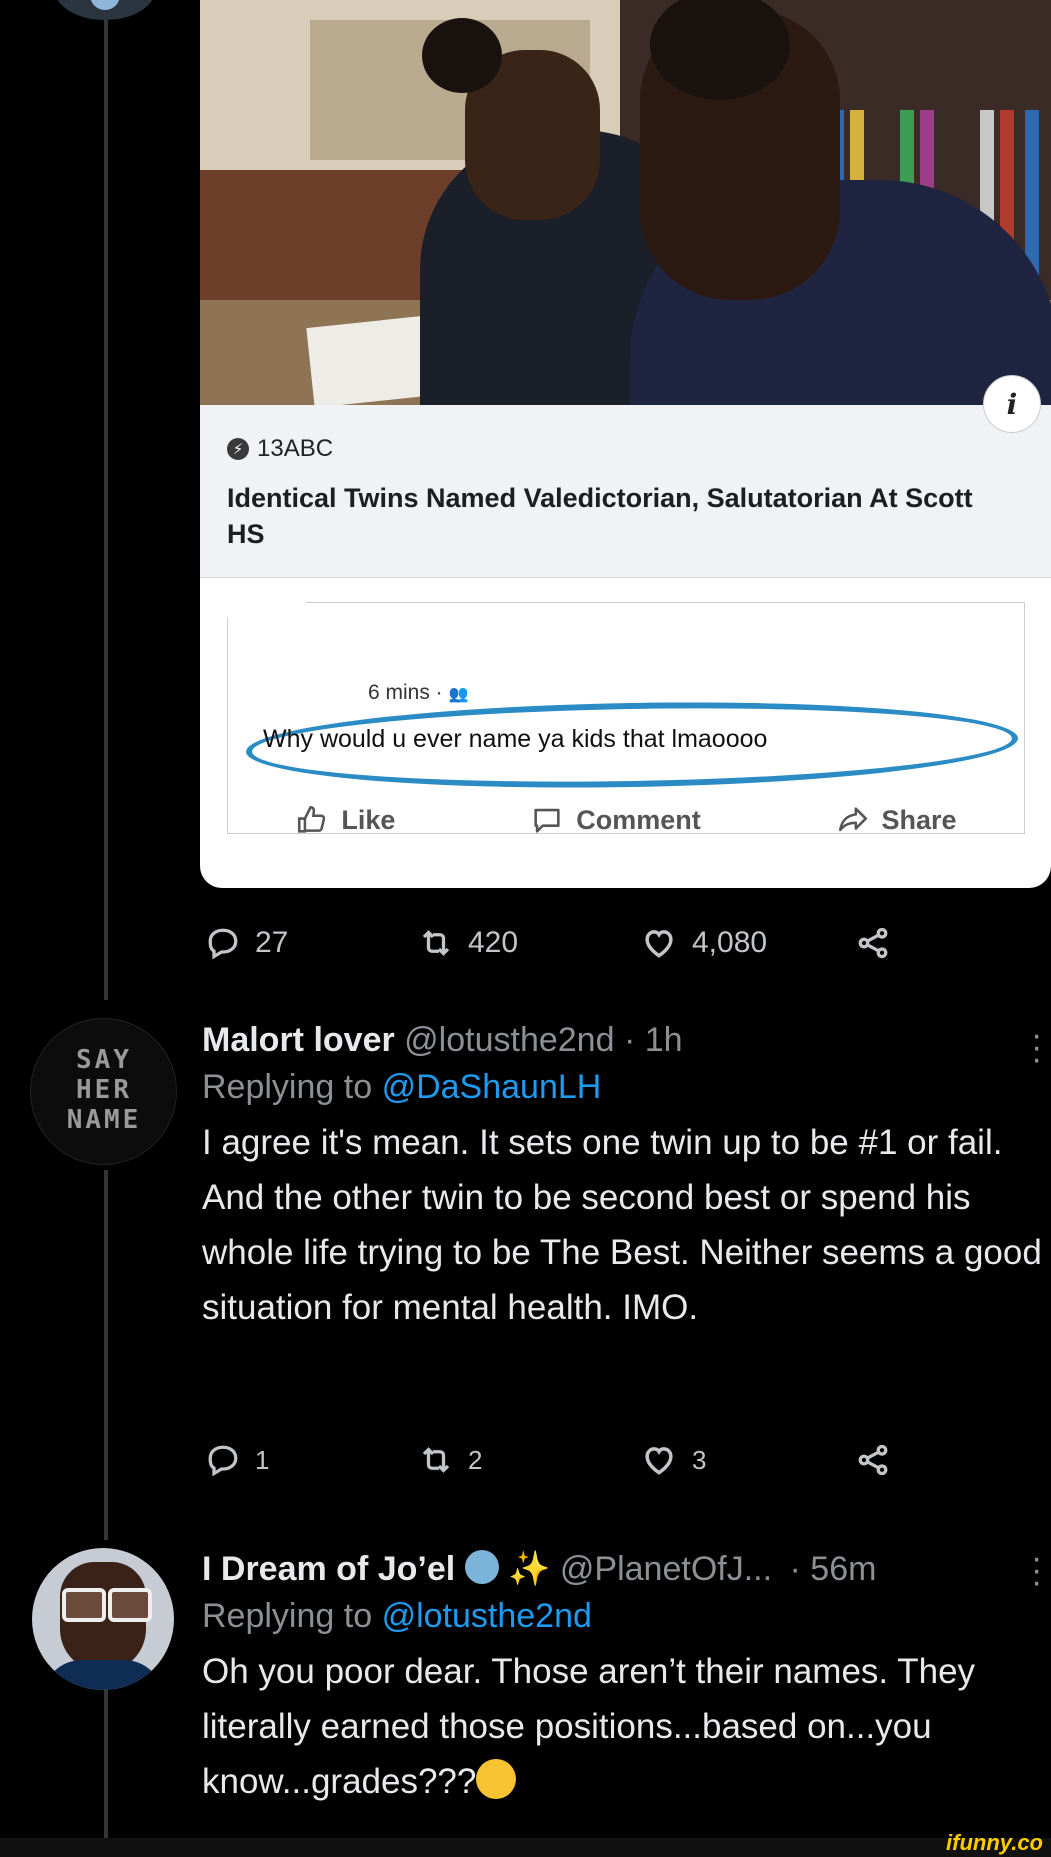 The image size is (1051, 1857). I want to click on bottom-bar, so click(525, 1847).